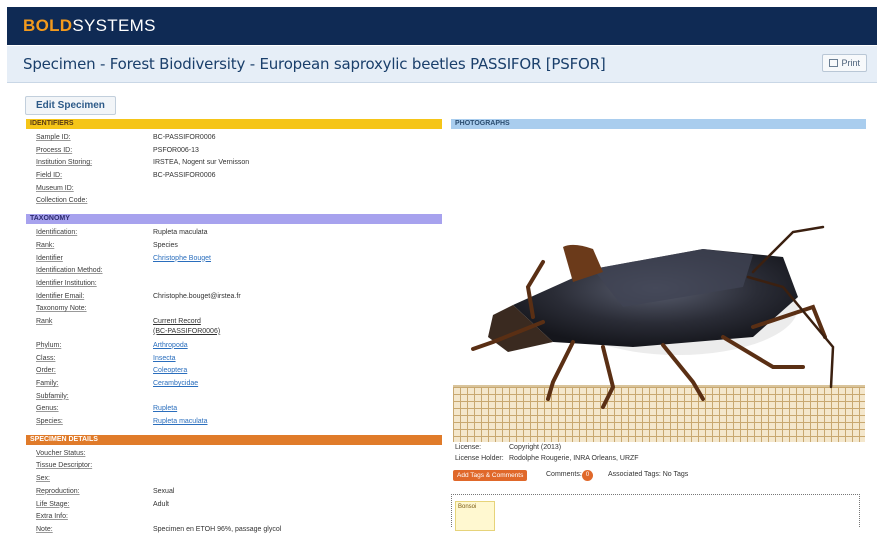  I want to click on license-row: License: Copyright (2013), so click(658, 447).